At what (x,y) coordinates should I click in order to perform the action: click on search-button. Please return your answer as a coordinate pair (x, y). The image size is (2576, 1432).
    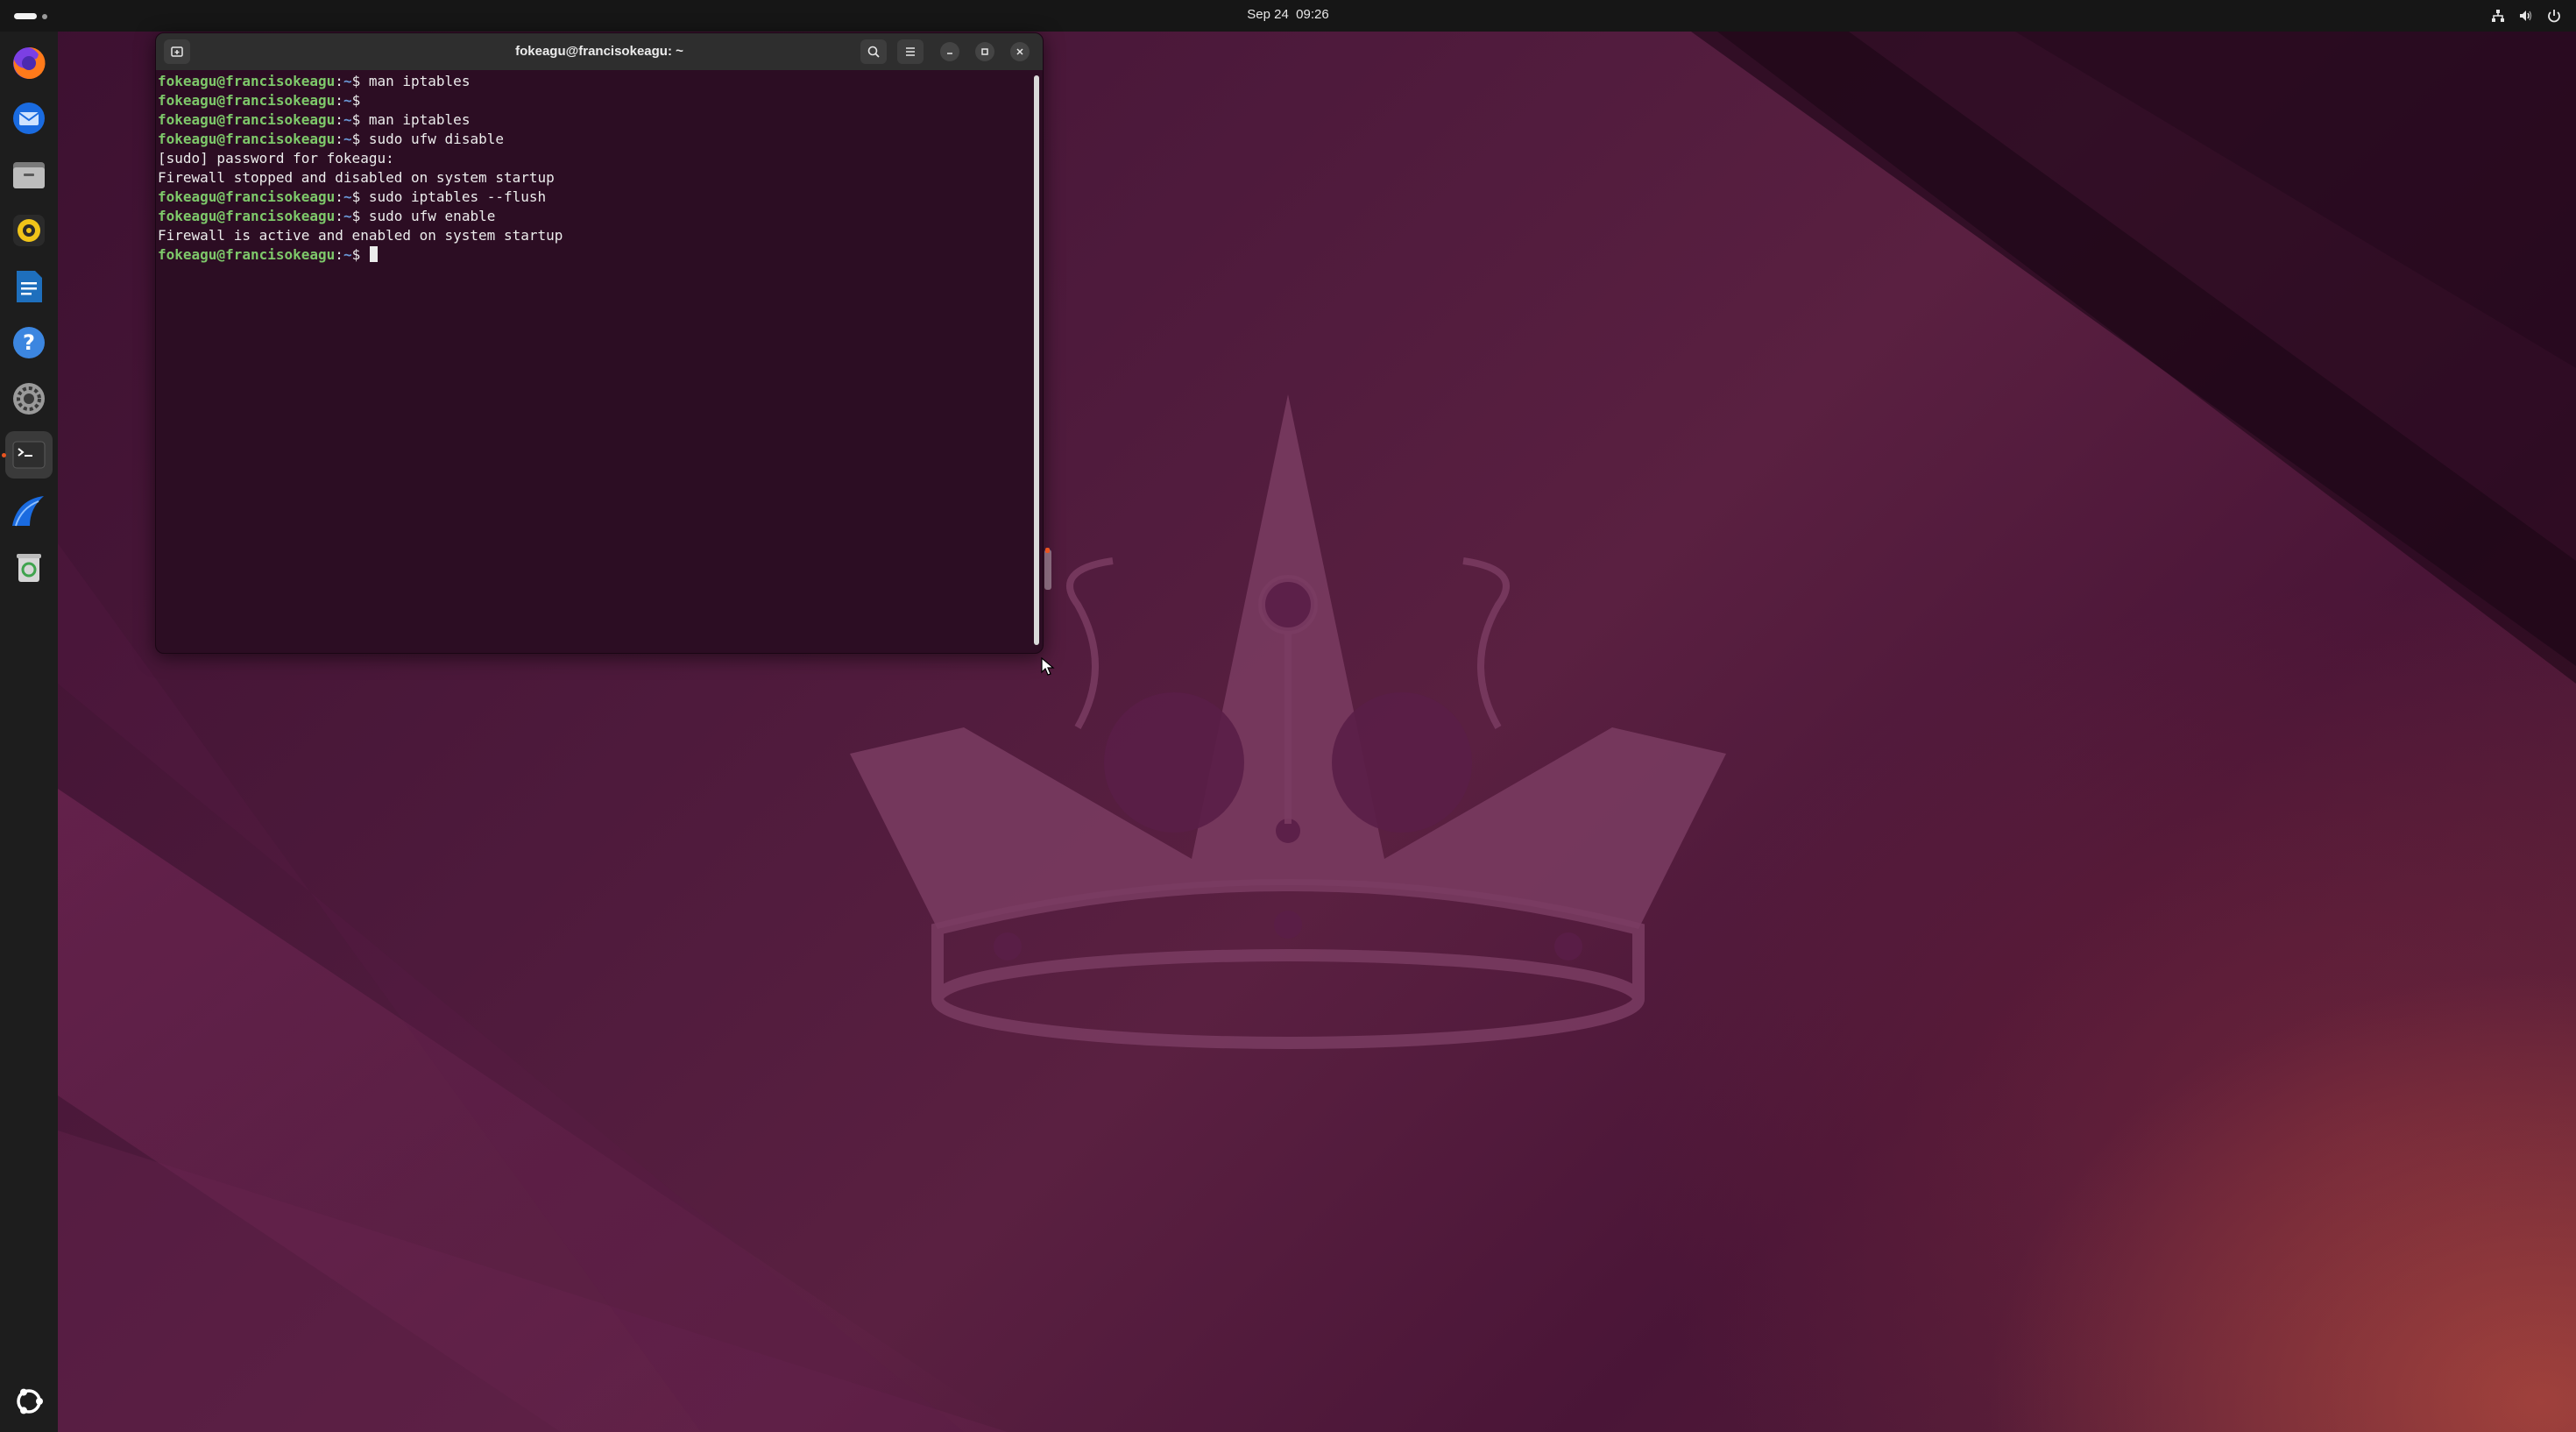
    Looking at the image, I should click on (873, 51).